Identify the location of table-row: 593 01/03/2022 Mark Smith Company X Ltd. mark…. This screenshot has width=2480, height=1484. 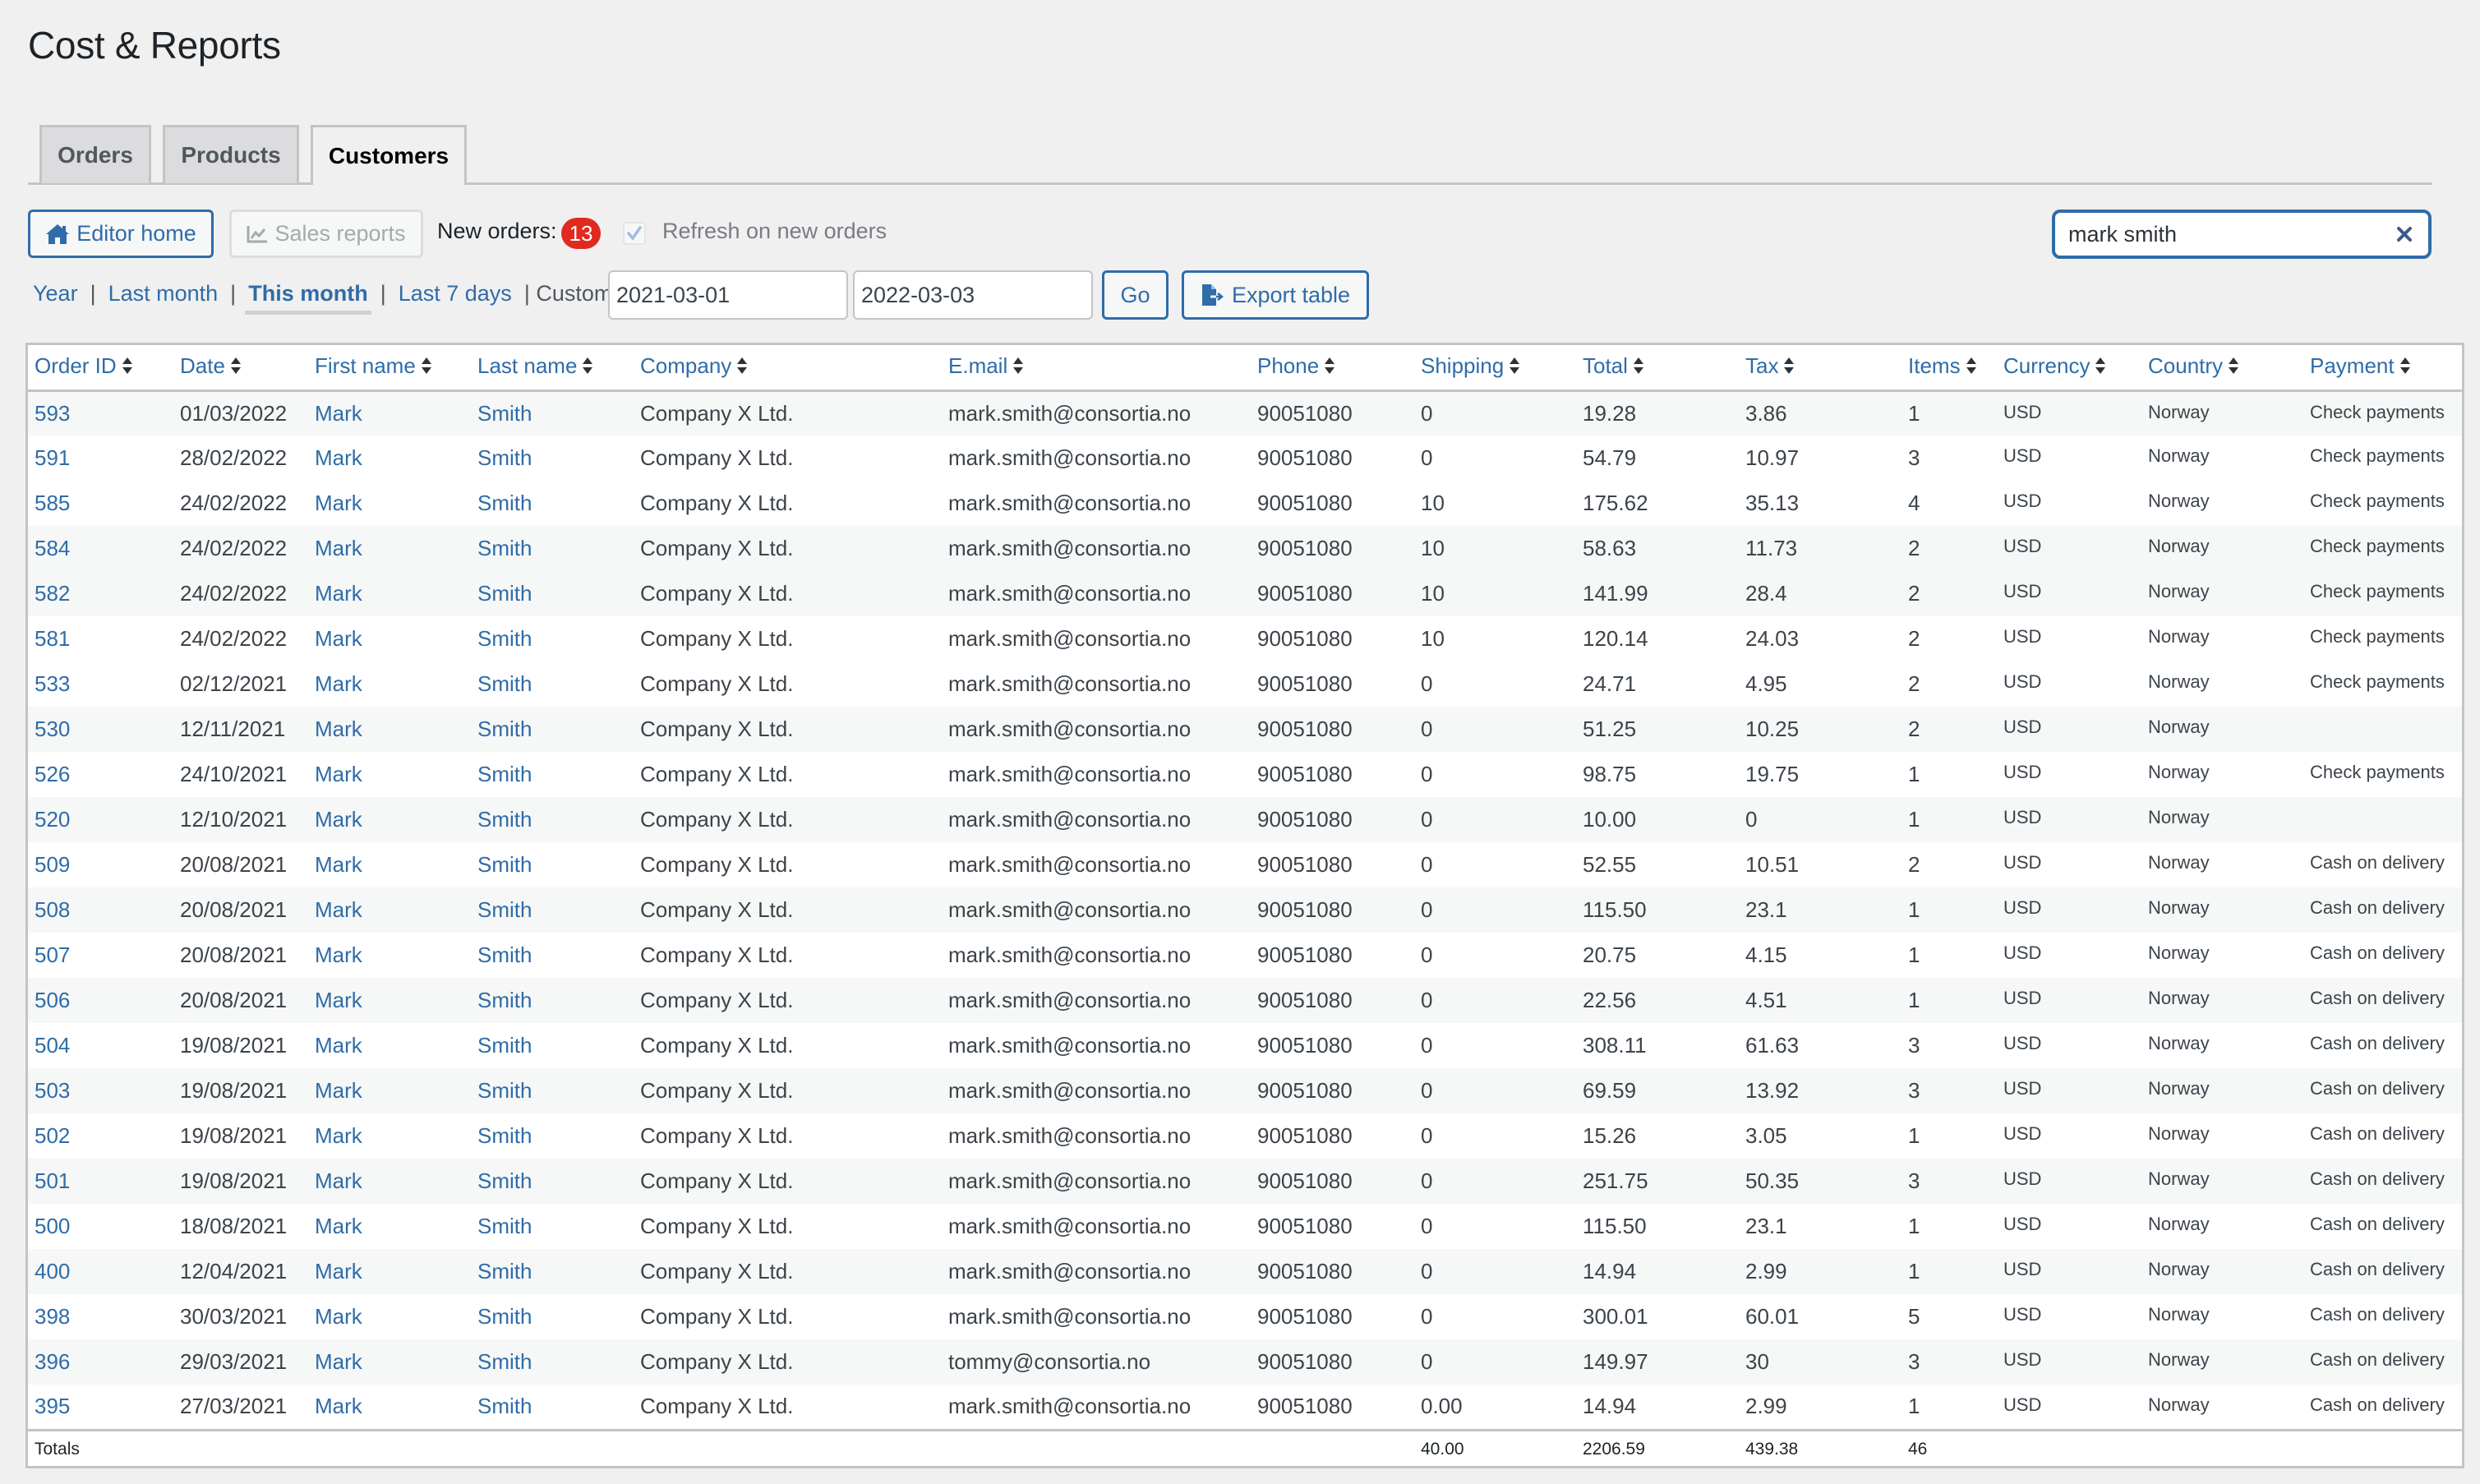
(1245, 413).